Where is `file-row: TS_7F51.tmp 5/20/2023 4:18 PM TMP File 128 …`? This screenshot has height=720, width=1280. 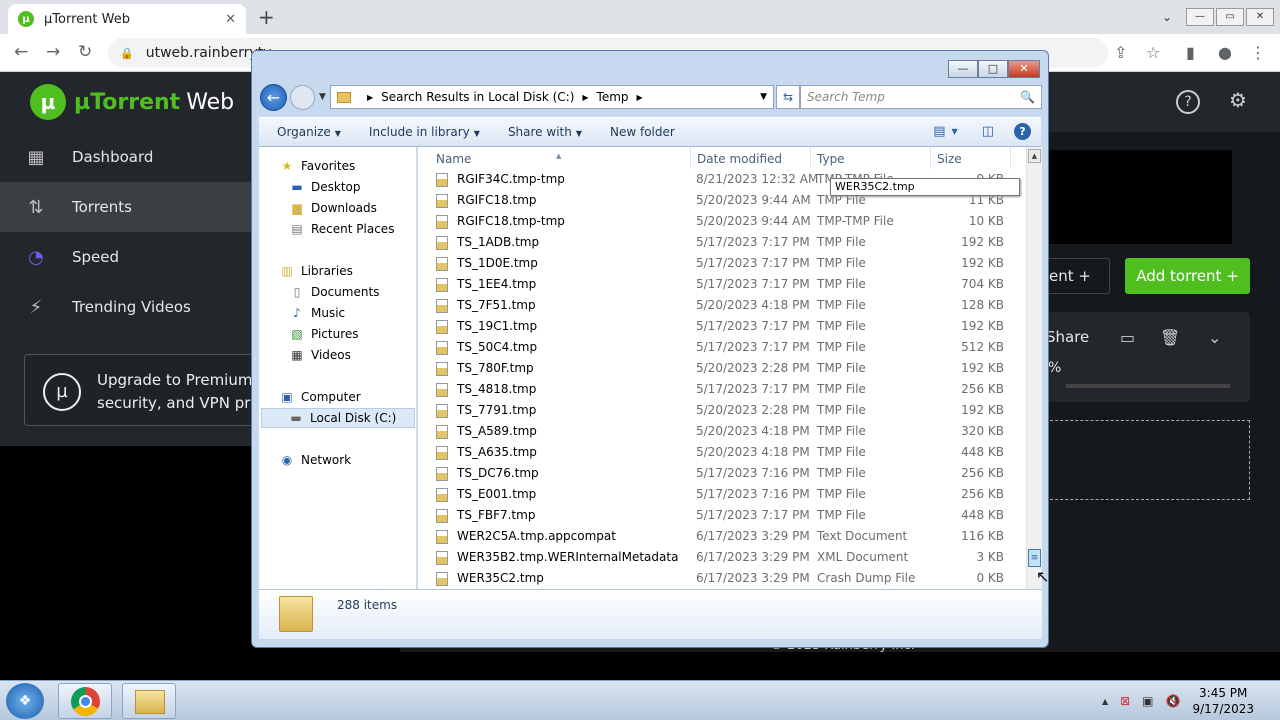
file-row: TS_7F51.tmp 5/20/2023 4:18 PM TMP File 128 … is located at coordinates (728, 305).